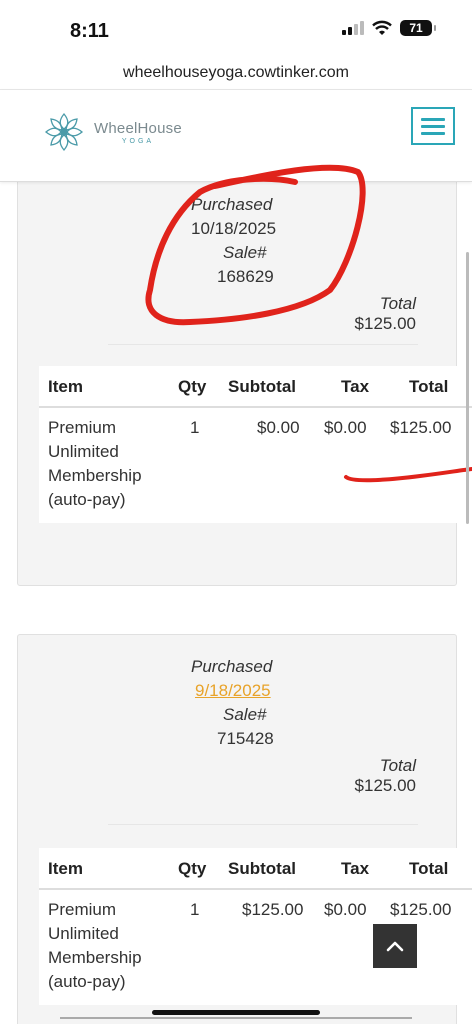  I want to click on status-bar: 8:11 71, so click(236, 28).